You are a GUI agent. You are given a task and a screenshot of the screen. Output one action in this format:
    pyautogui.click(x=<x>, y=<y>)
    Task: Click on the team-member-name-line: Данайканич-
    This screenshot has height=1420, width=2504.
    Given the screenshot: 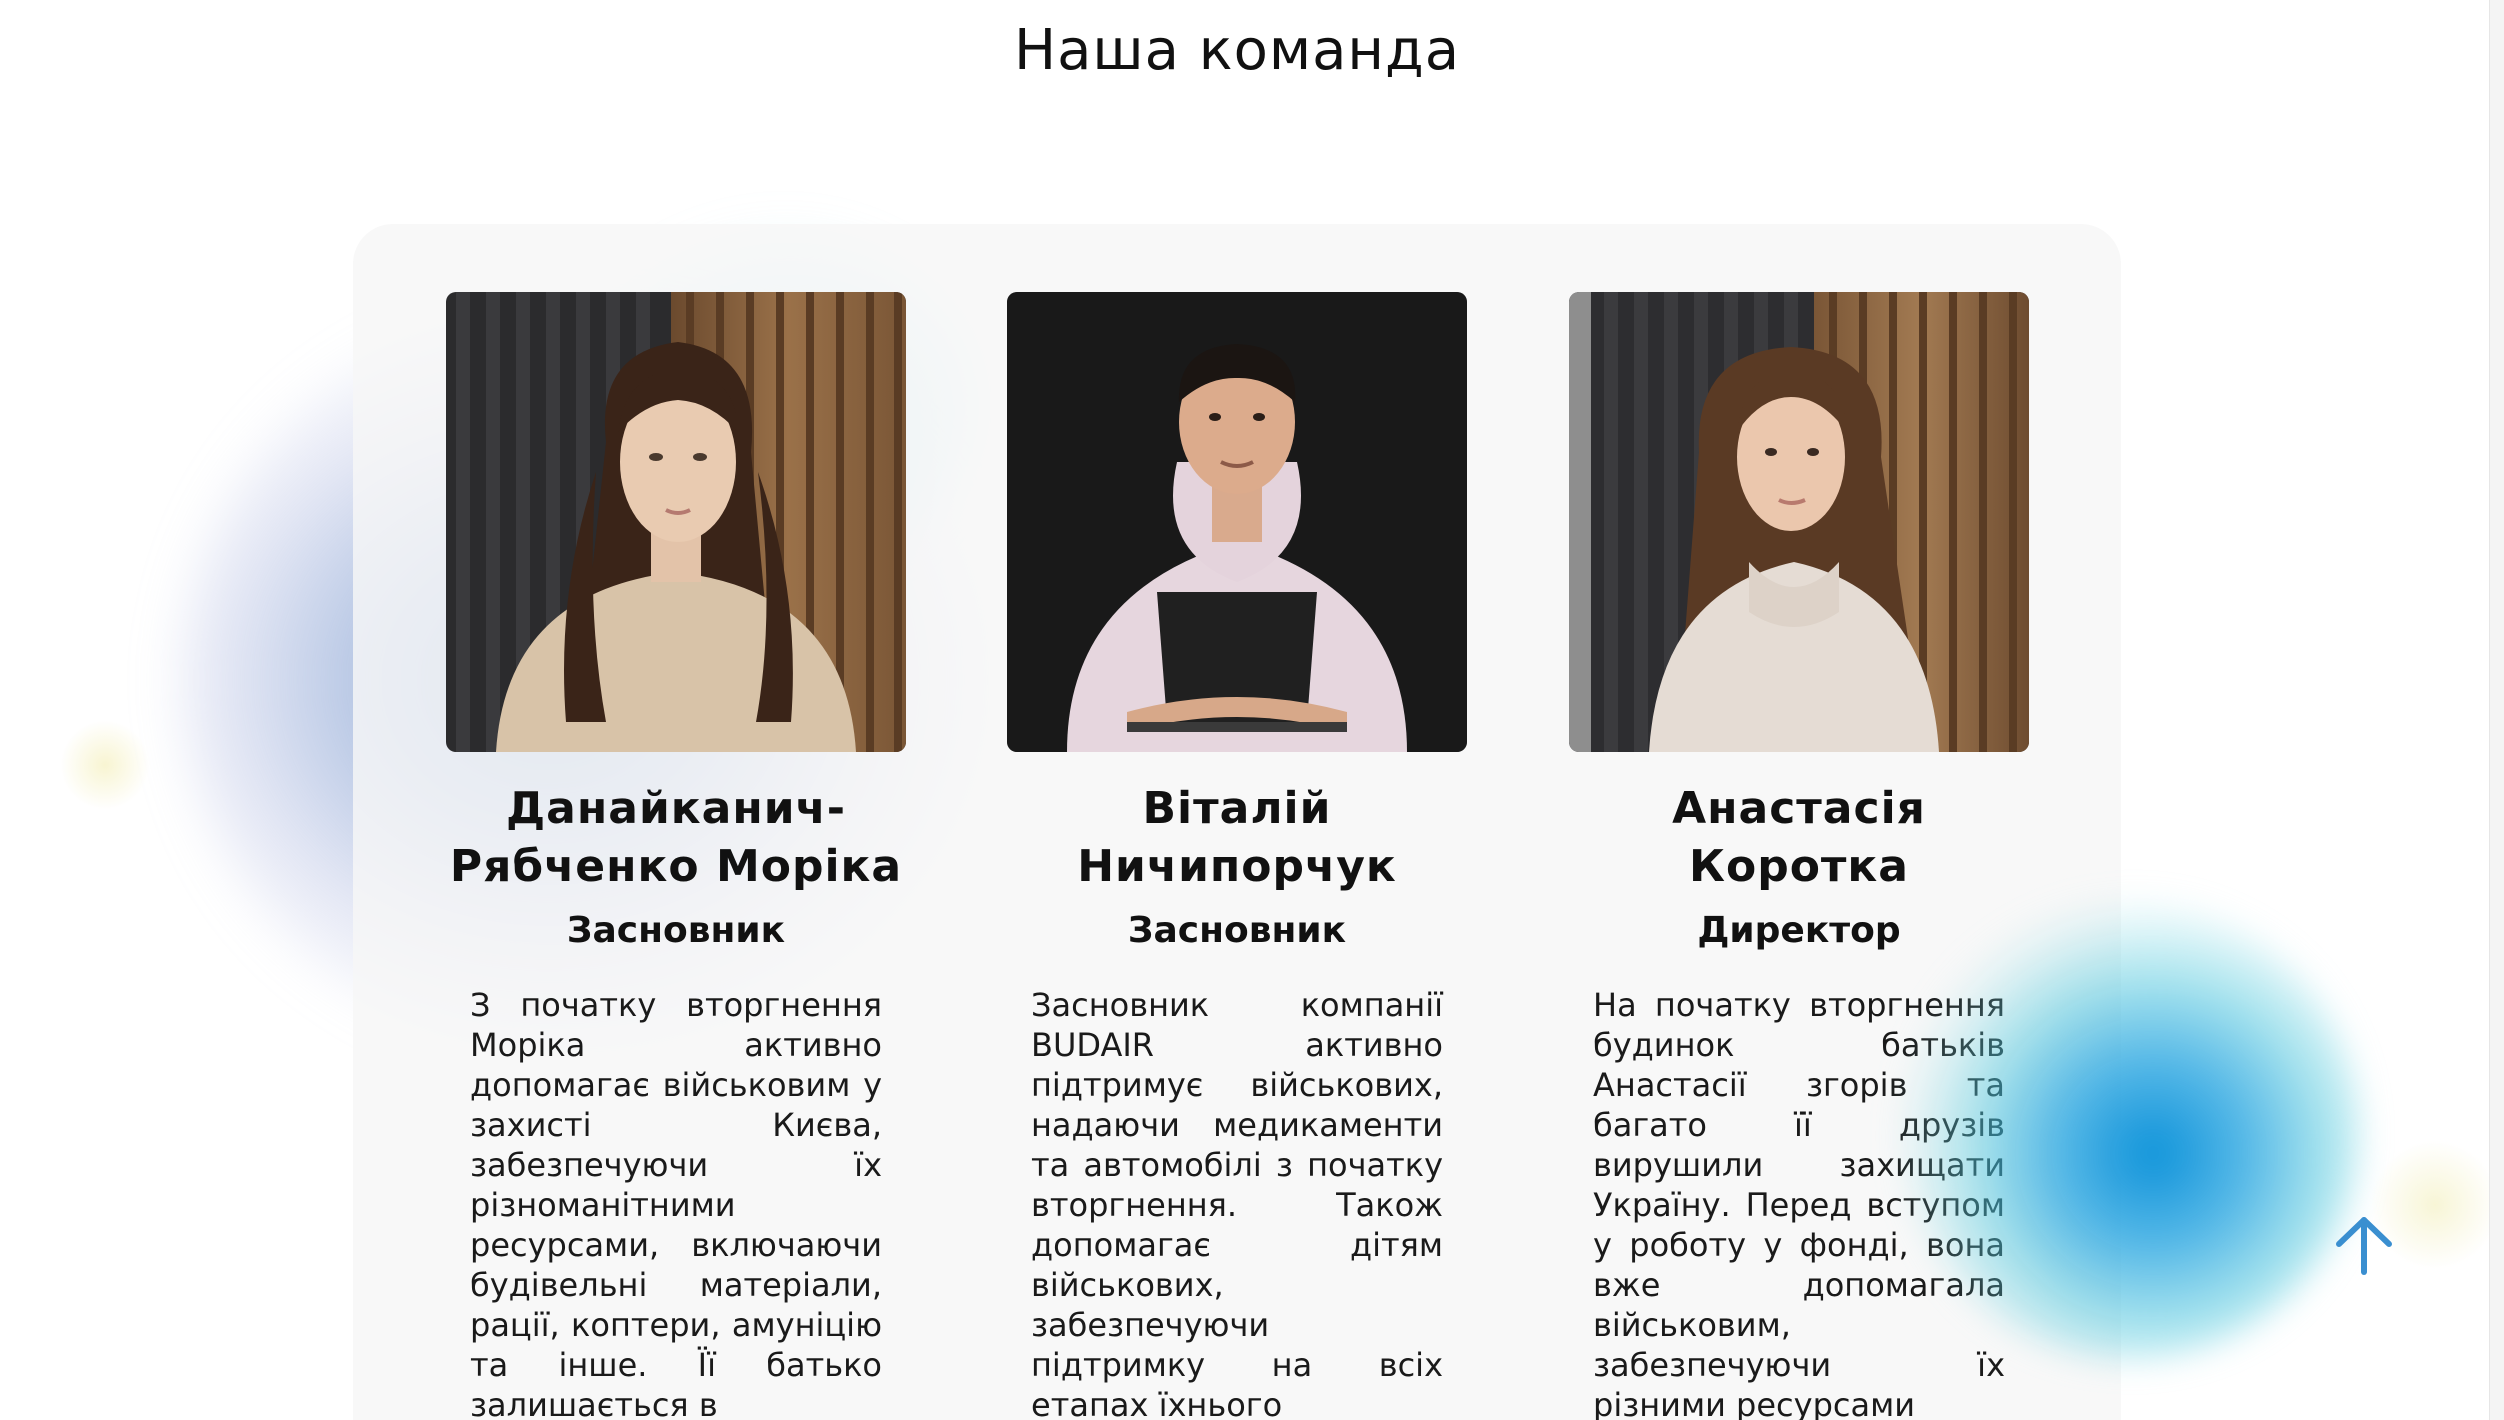 What is the action you would take?
    pyautogui.click(x=676, y=808)
    